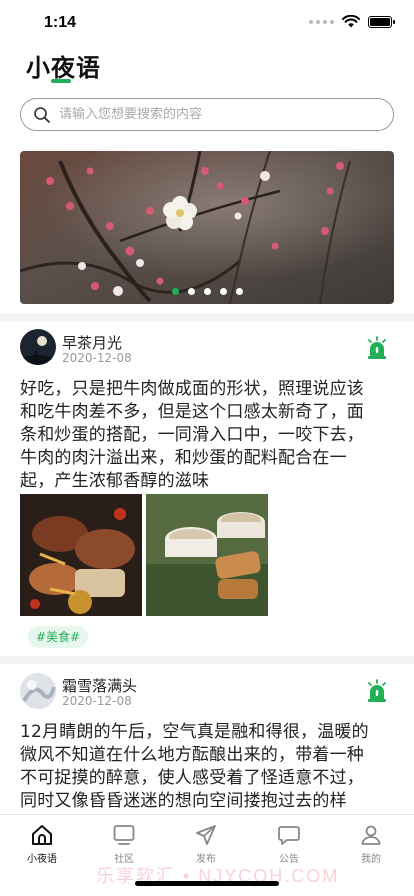 The image size is (414, 896). I want to click on page-title: 小夜语, so click(63, 68).